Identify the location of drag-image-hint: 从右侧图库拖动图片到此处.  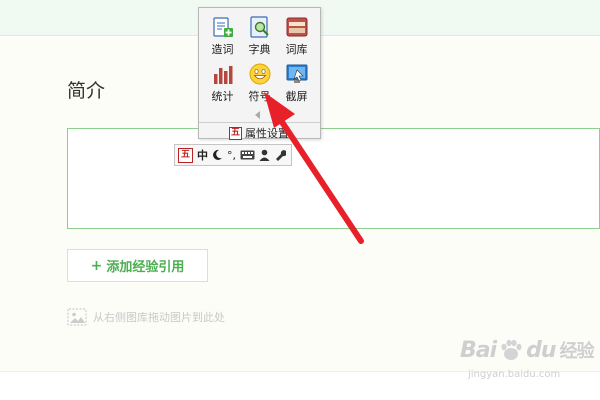
(146, 317).